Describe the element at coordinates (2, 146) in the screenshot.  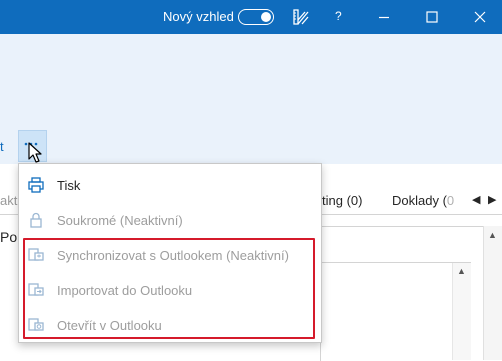
I see `ribbon-button-fragment: t` at that location.